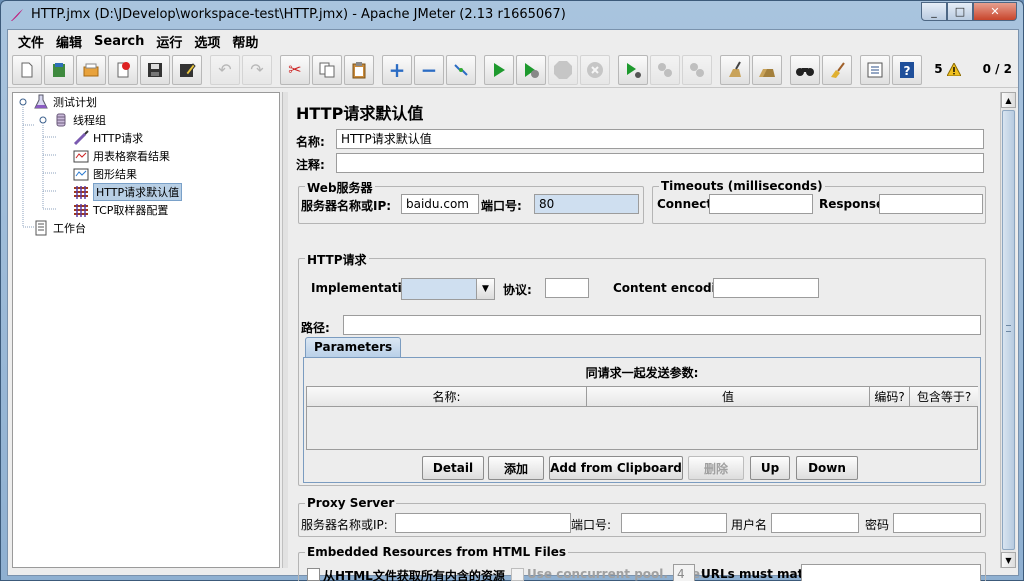  I want to click on help-icon: ?, so click(907, 69).